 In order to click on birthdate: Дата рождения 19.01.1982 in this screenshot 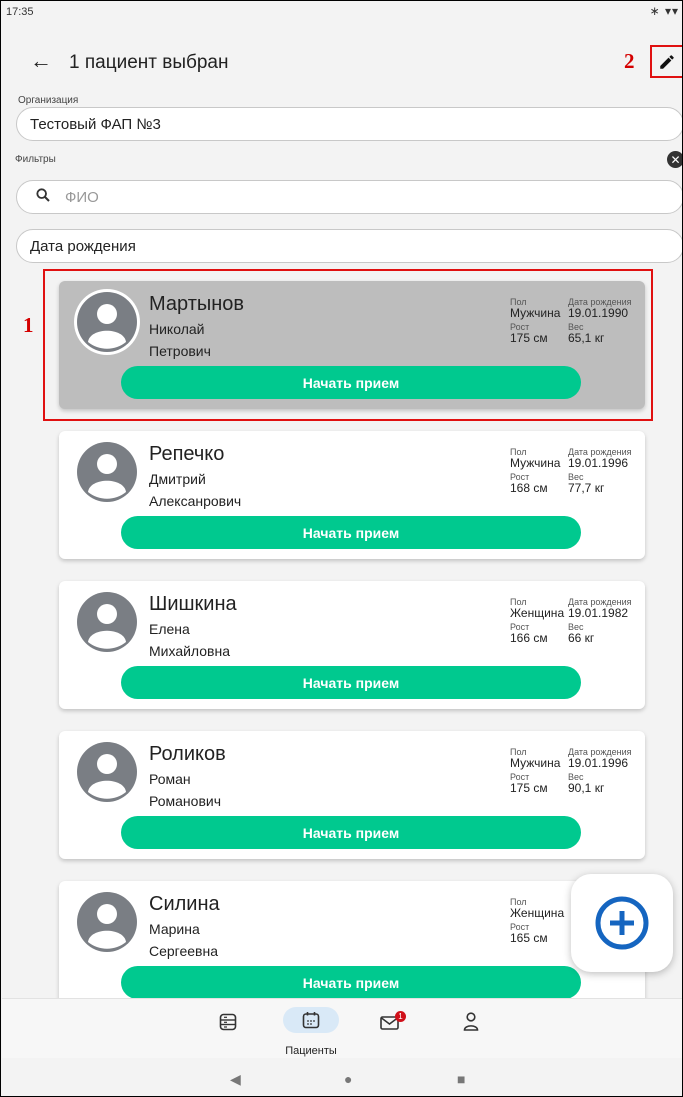, I will do `click(600, 608)`.